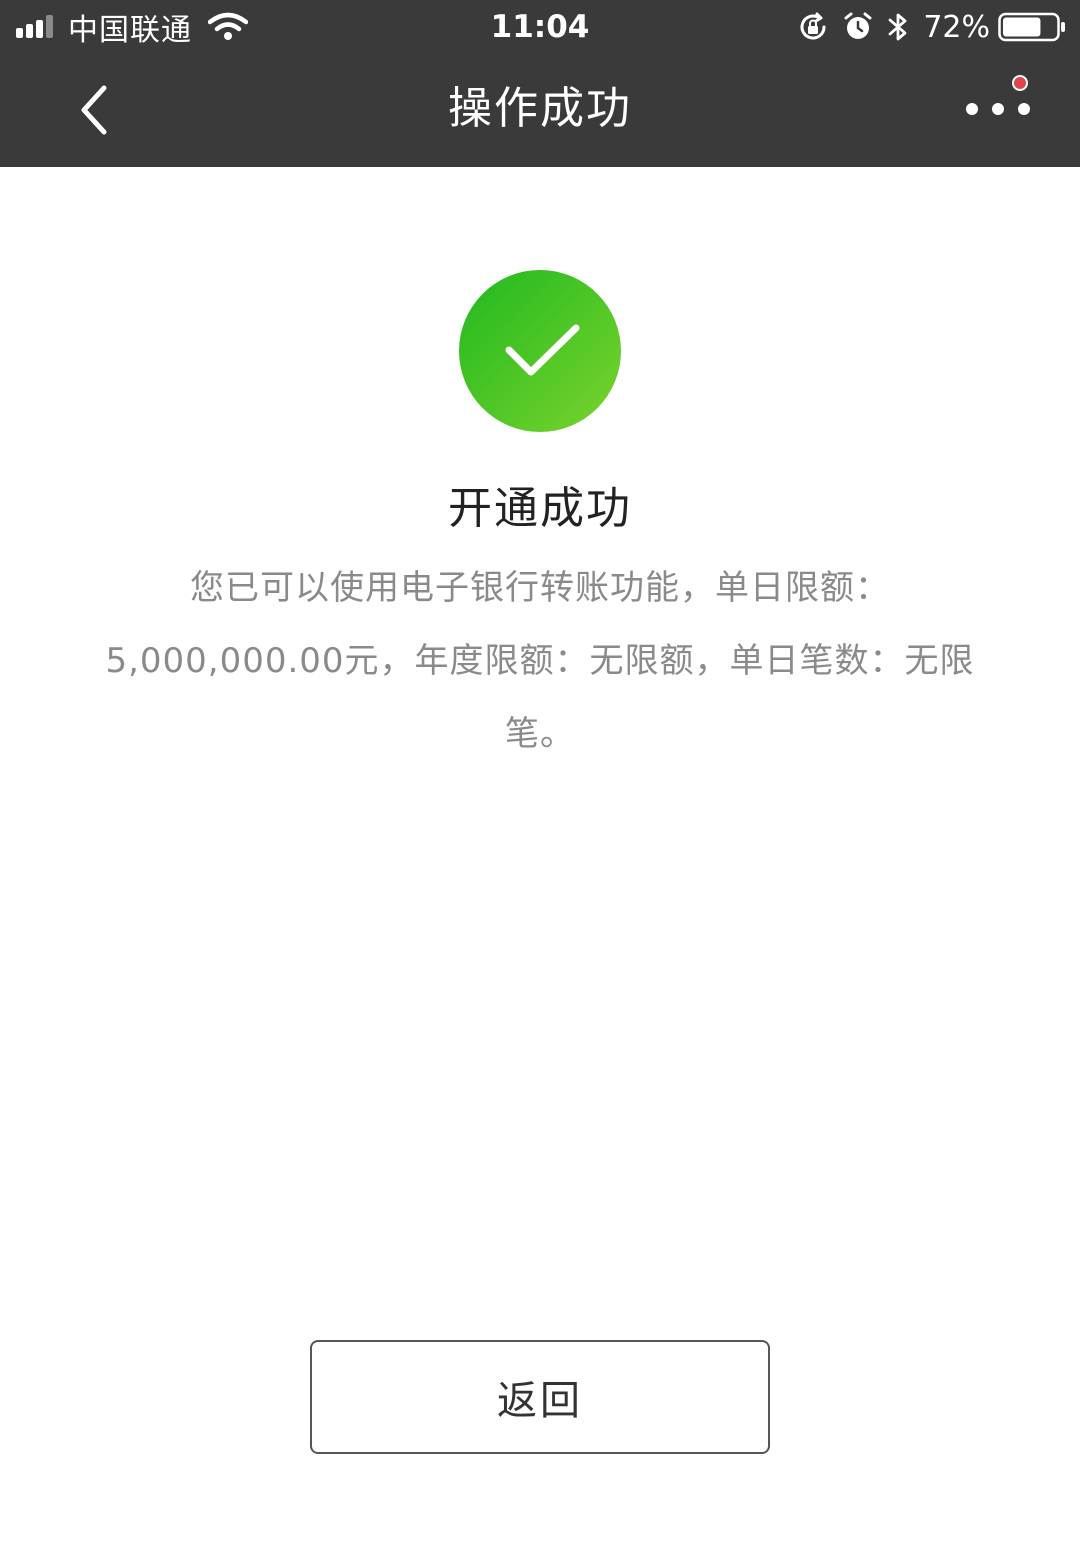  What do you see at coordinates (998, 95) in the screenshot?
I see `more-dots-icon` at bounding box center [998, 95].